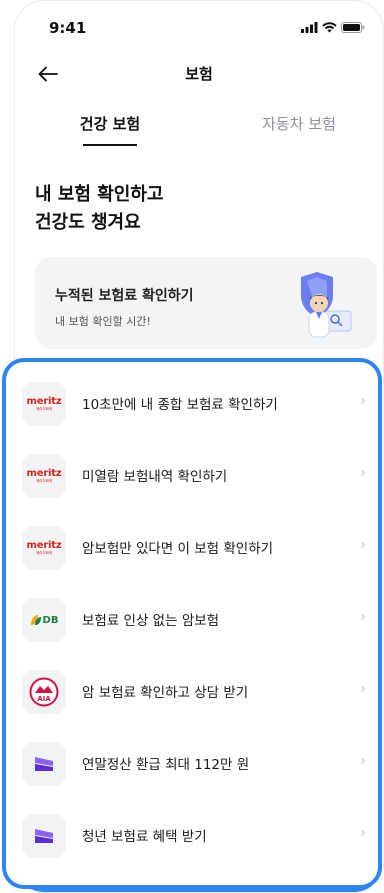 The height and width of the screenshot is (893, 384). What do you see at coordinates (35, 620) in the screenshot?
I see `db-leaf-icon` at bounding box center [35, 620].